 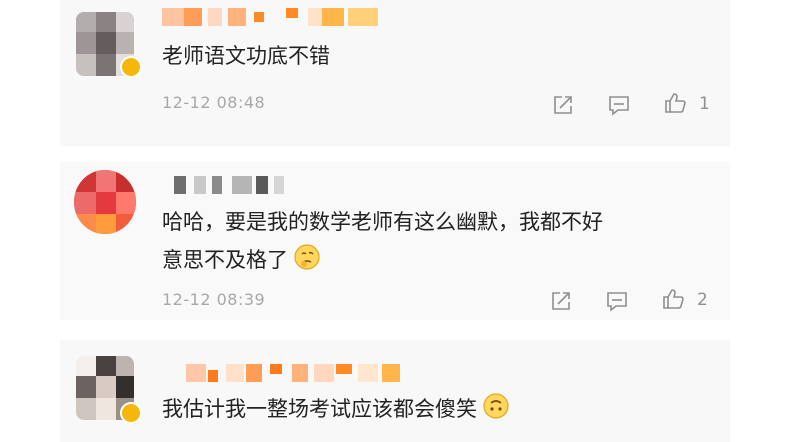 What do you see at coordinates (105, 202) in the screenshot?
I see `avatar` at bounding box center [105, 202].